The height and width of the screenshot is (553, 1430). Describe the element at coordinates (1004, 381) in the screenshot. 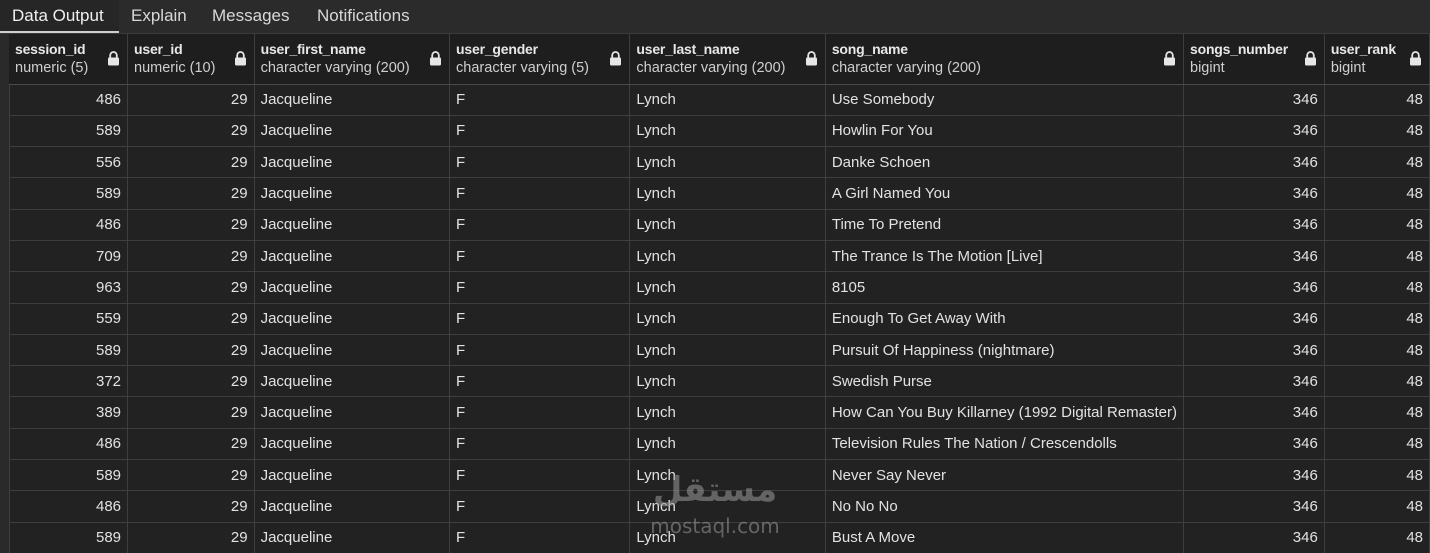

I see `cell-song-name: Swedish Purse` at that location.